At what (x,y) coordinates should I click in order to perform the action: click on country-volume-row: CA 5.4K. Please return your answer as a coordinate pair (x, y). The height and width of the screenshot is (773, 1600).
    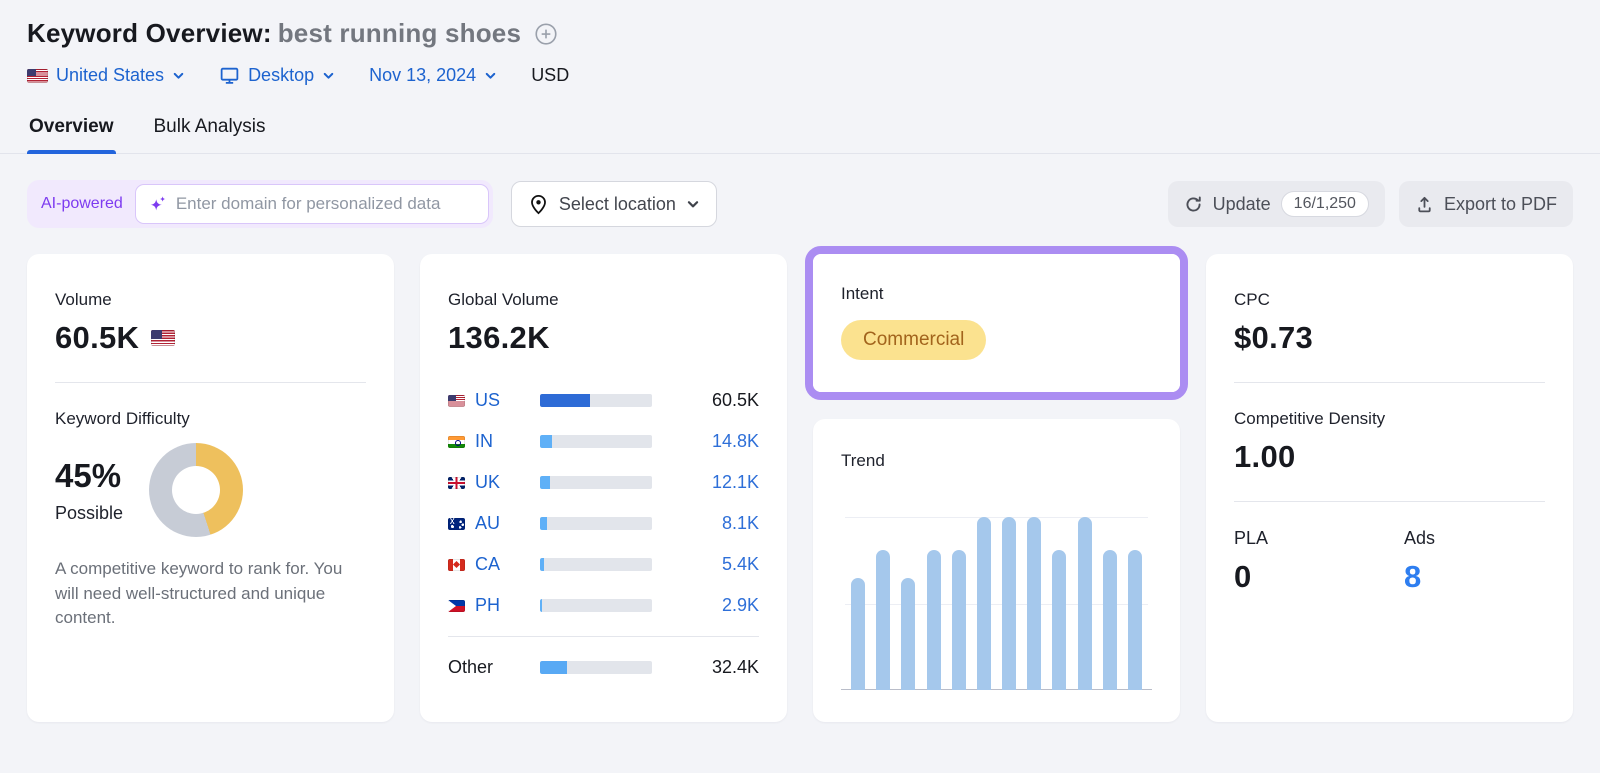
    Looking at the image, I should click on (603, 564).